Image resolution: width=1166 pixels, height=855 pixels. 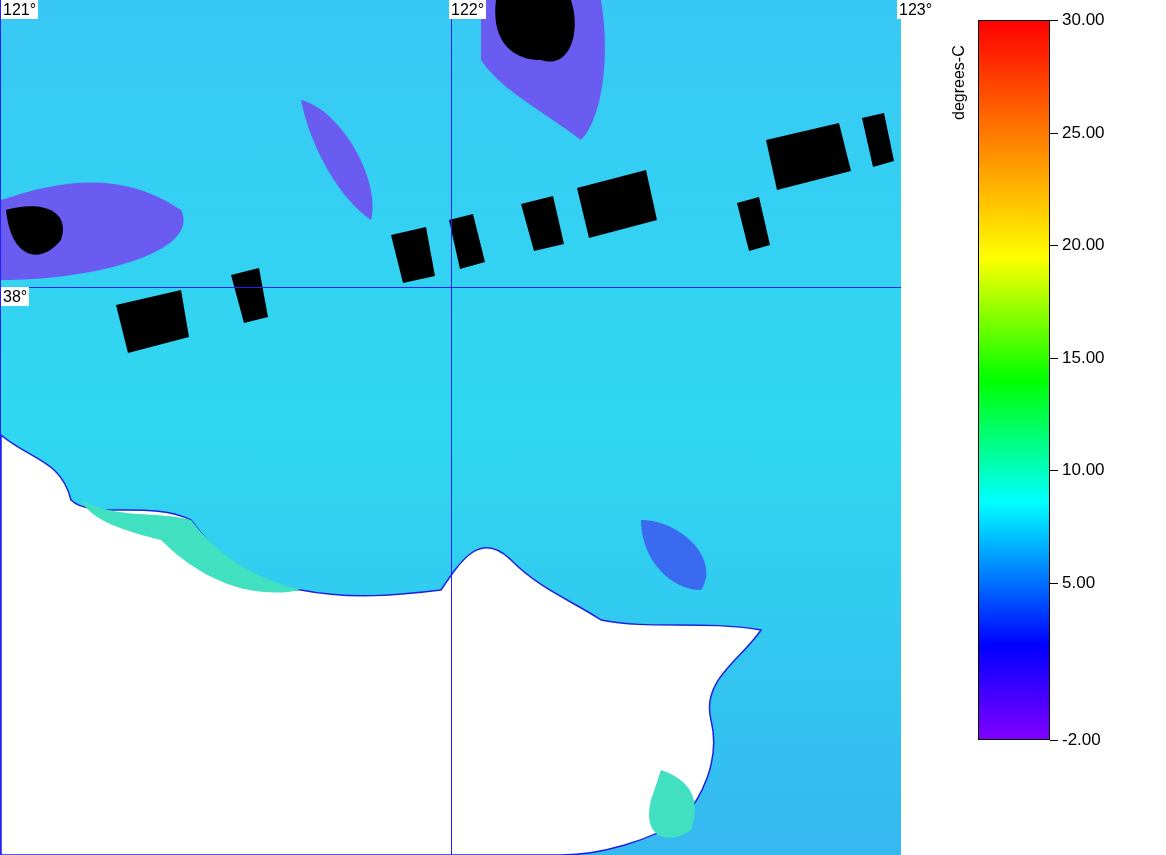 What do you see at coordinates (1083, 245) in the screenshot?
I see `colorbar-tick-label: 20.00` at bounding box center [1083, 245].